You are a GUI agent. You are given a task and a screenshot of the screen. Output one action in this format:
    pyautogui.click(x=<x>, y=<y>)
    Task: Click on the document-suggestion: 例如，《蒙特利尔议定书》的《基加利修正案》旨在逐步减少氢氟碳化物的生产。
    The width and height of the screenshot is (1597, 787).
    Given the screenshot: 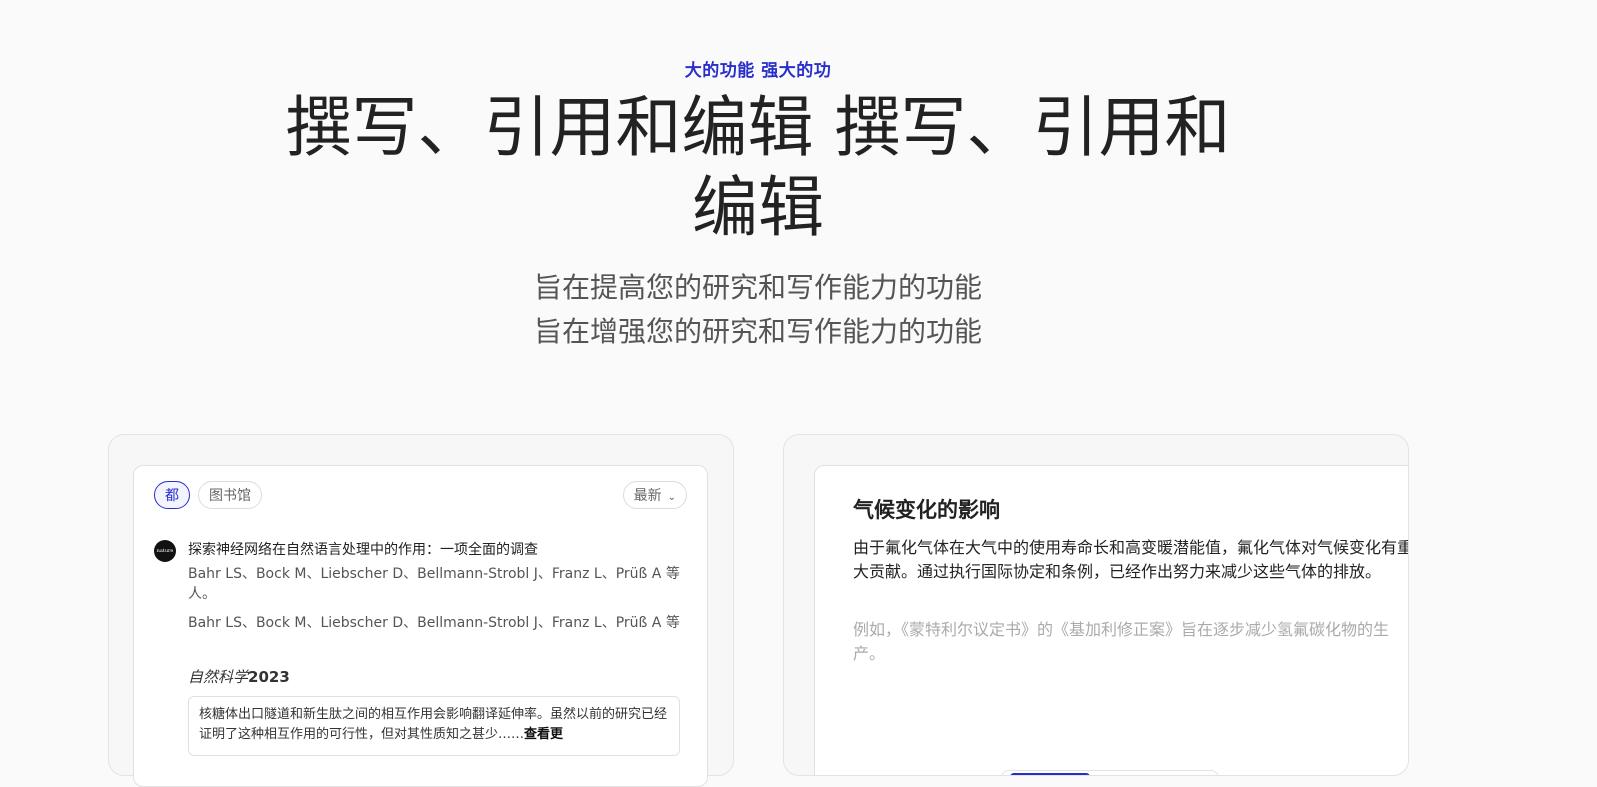 What is the action you would take?
    pyautogui.click(x=1121, y=641)
    